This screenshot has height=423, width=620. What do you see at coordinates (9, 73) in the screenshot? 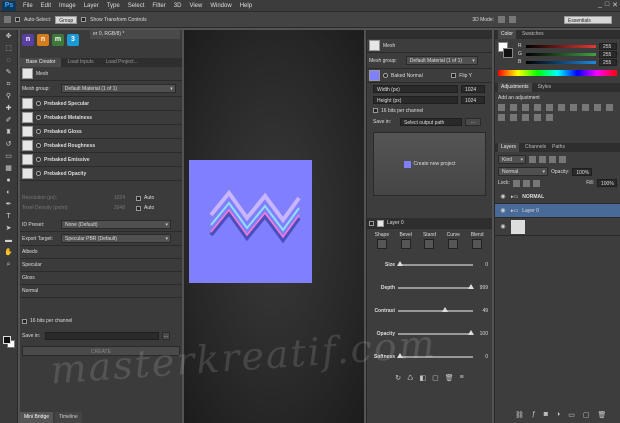
I see `quick-select-icon: ✎` at bounding box center [9, 73].